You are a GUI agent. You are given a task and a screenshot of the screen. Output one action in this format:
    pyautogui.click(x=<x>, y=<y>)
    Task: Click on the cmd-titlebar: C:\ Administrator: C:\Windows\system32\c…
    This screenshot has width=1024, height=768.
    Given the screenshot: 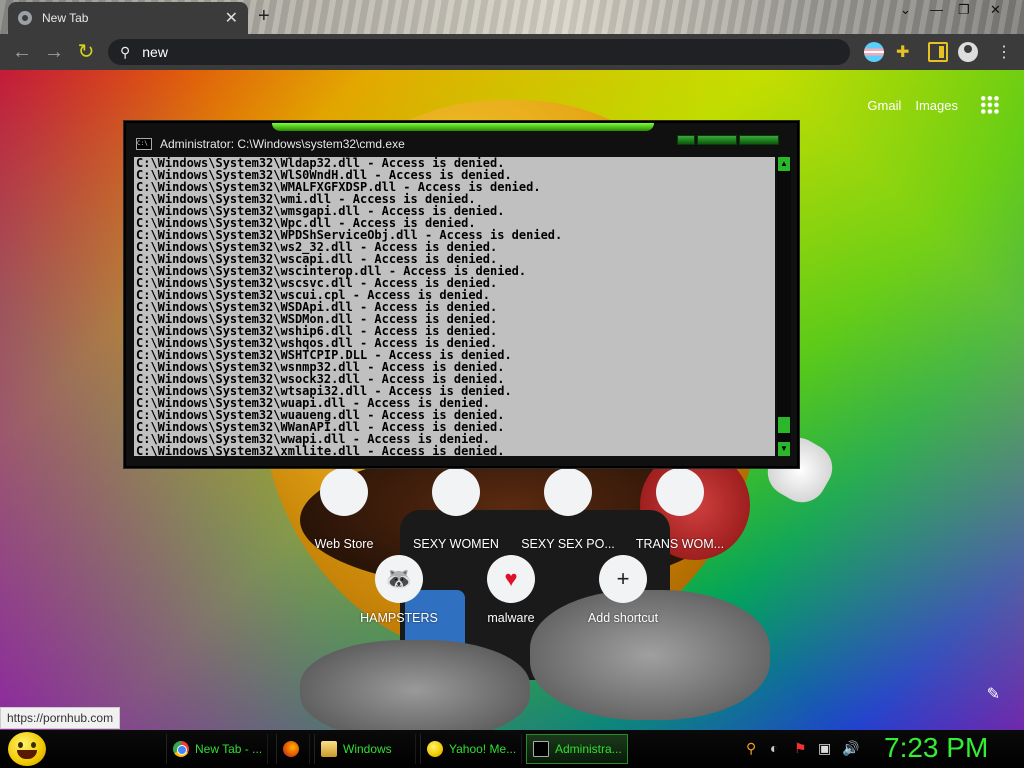 What is the action you would take?
    pyautogui.click(x=461, y=144)
    